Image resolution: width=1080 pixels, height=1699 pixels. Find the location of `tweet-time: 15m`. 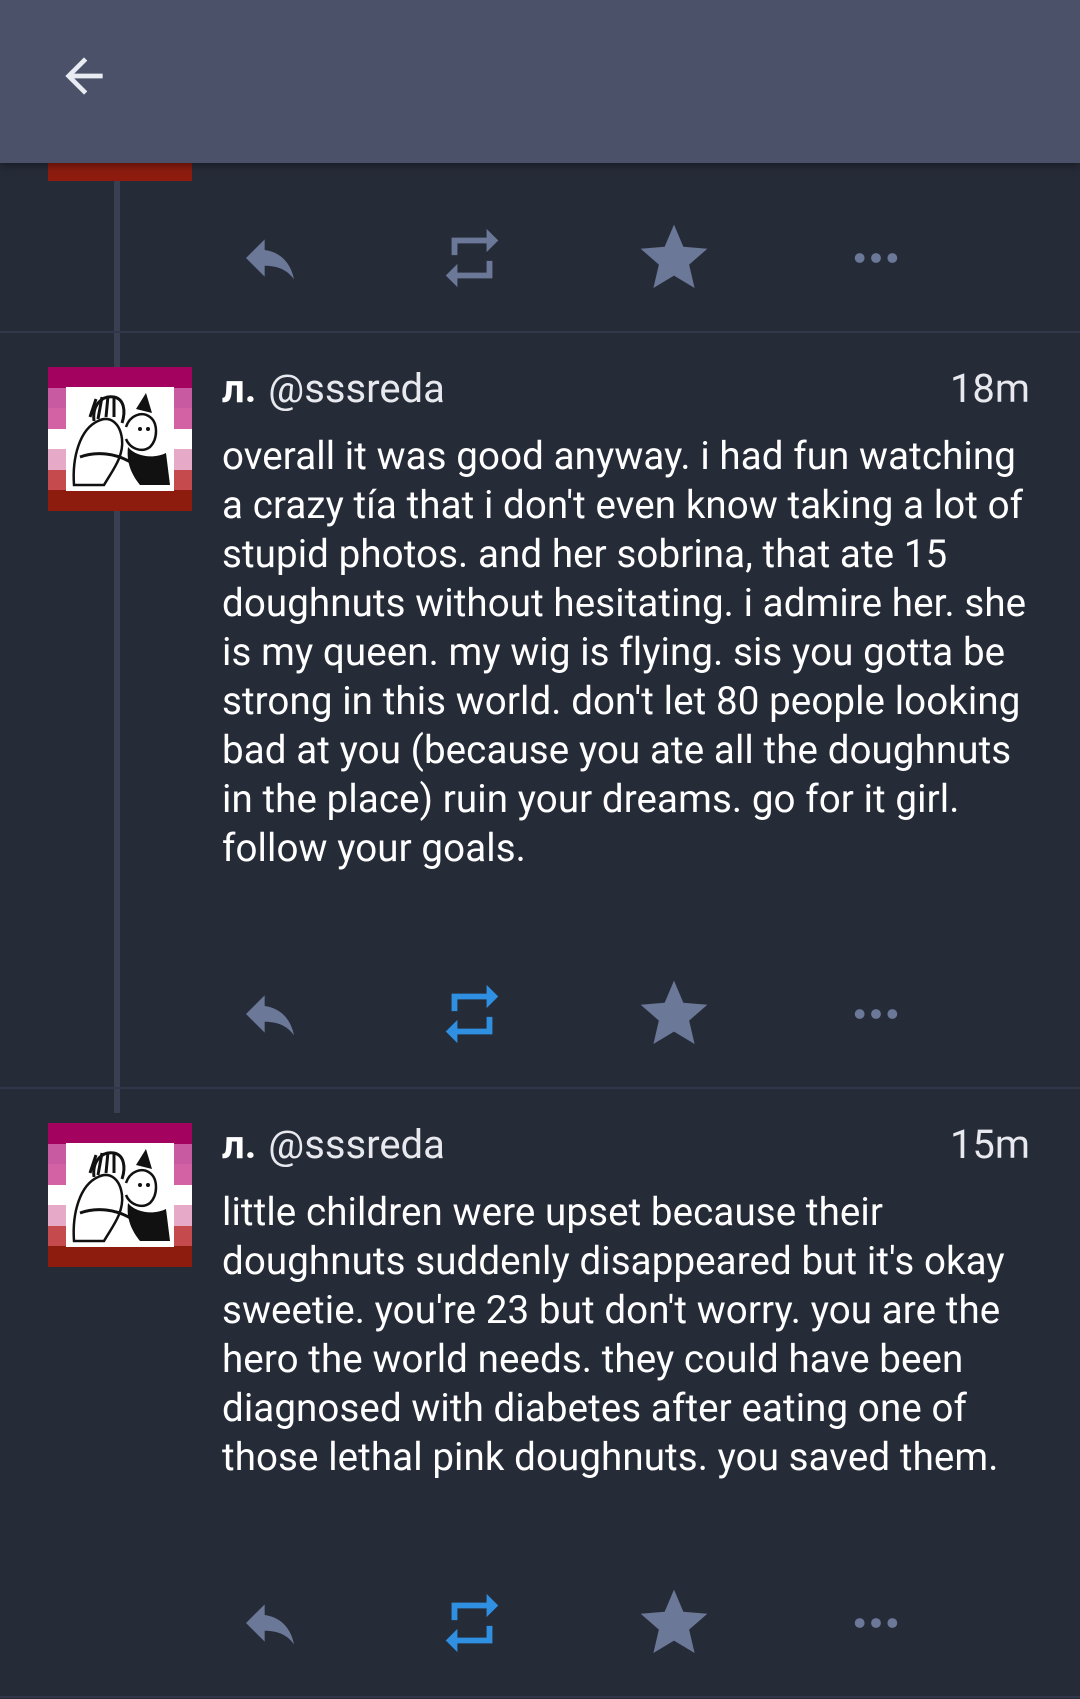

tweet-time: 15m is located at coordinates (989, 1144).